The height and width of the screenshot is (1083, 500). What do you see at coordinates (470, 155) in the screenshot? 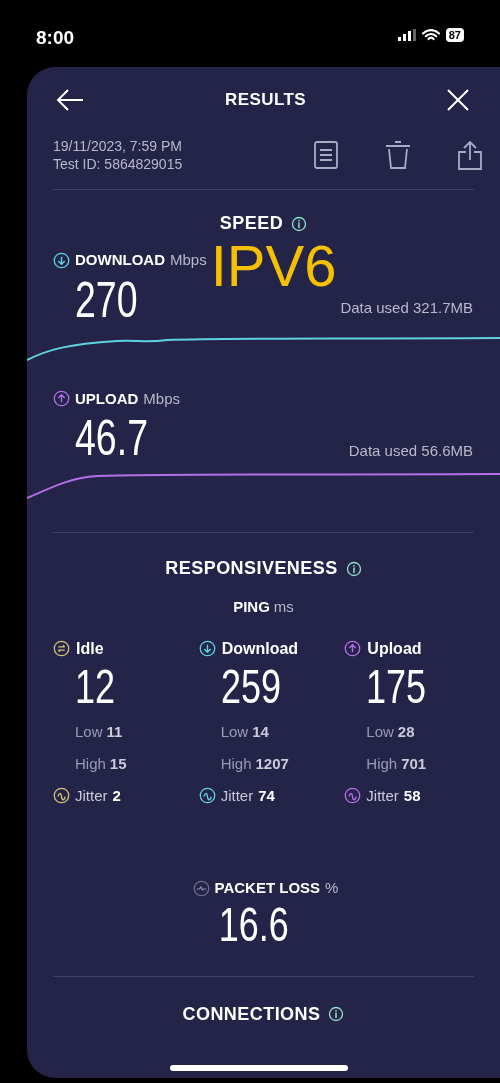
I see `share-icon` at bounding box center [470, 155].